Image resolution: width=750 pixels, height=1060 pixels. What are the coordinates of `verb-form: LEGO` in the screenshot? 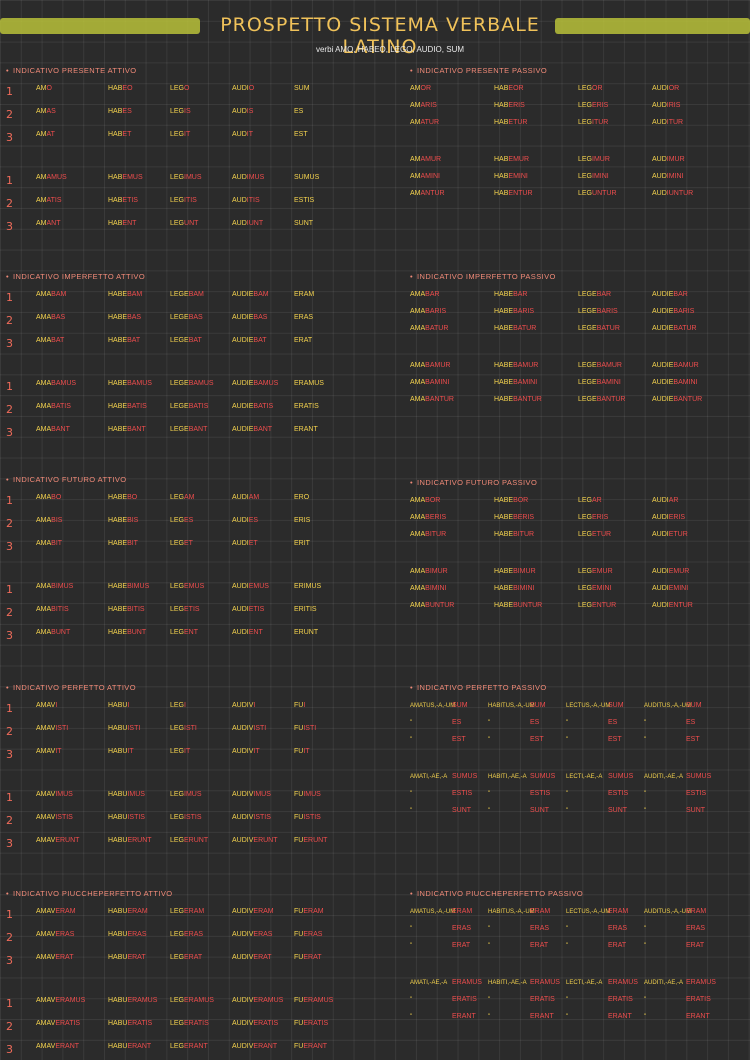 It's located at (201, 91).